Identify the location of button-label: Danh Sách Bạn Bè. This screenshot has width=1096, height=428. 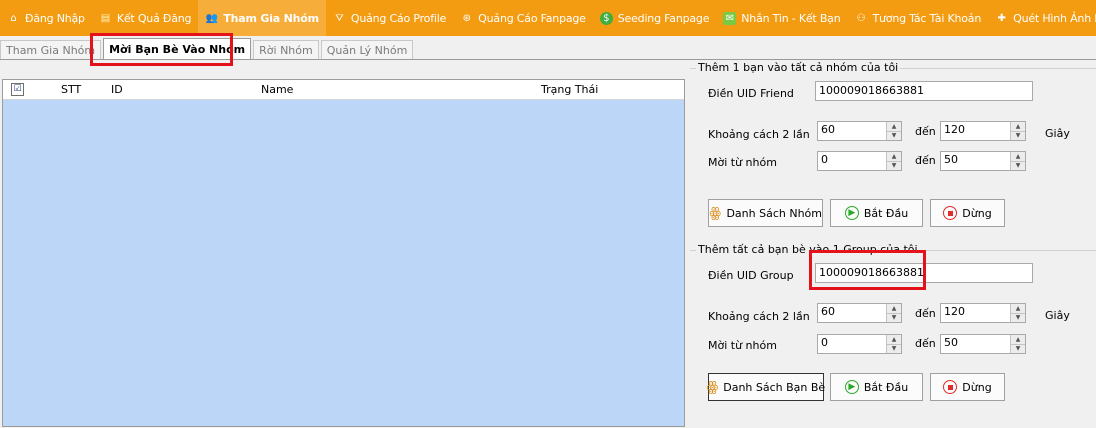
(774, 387).